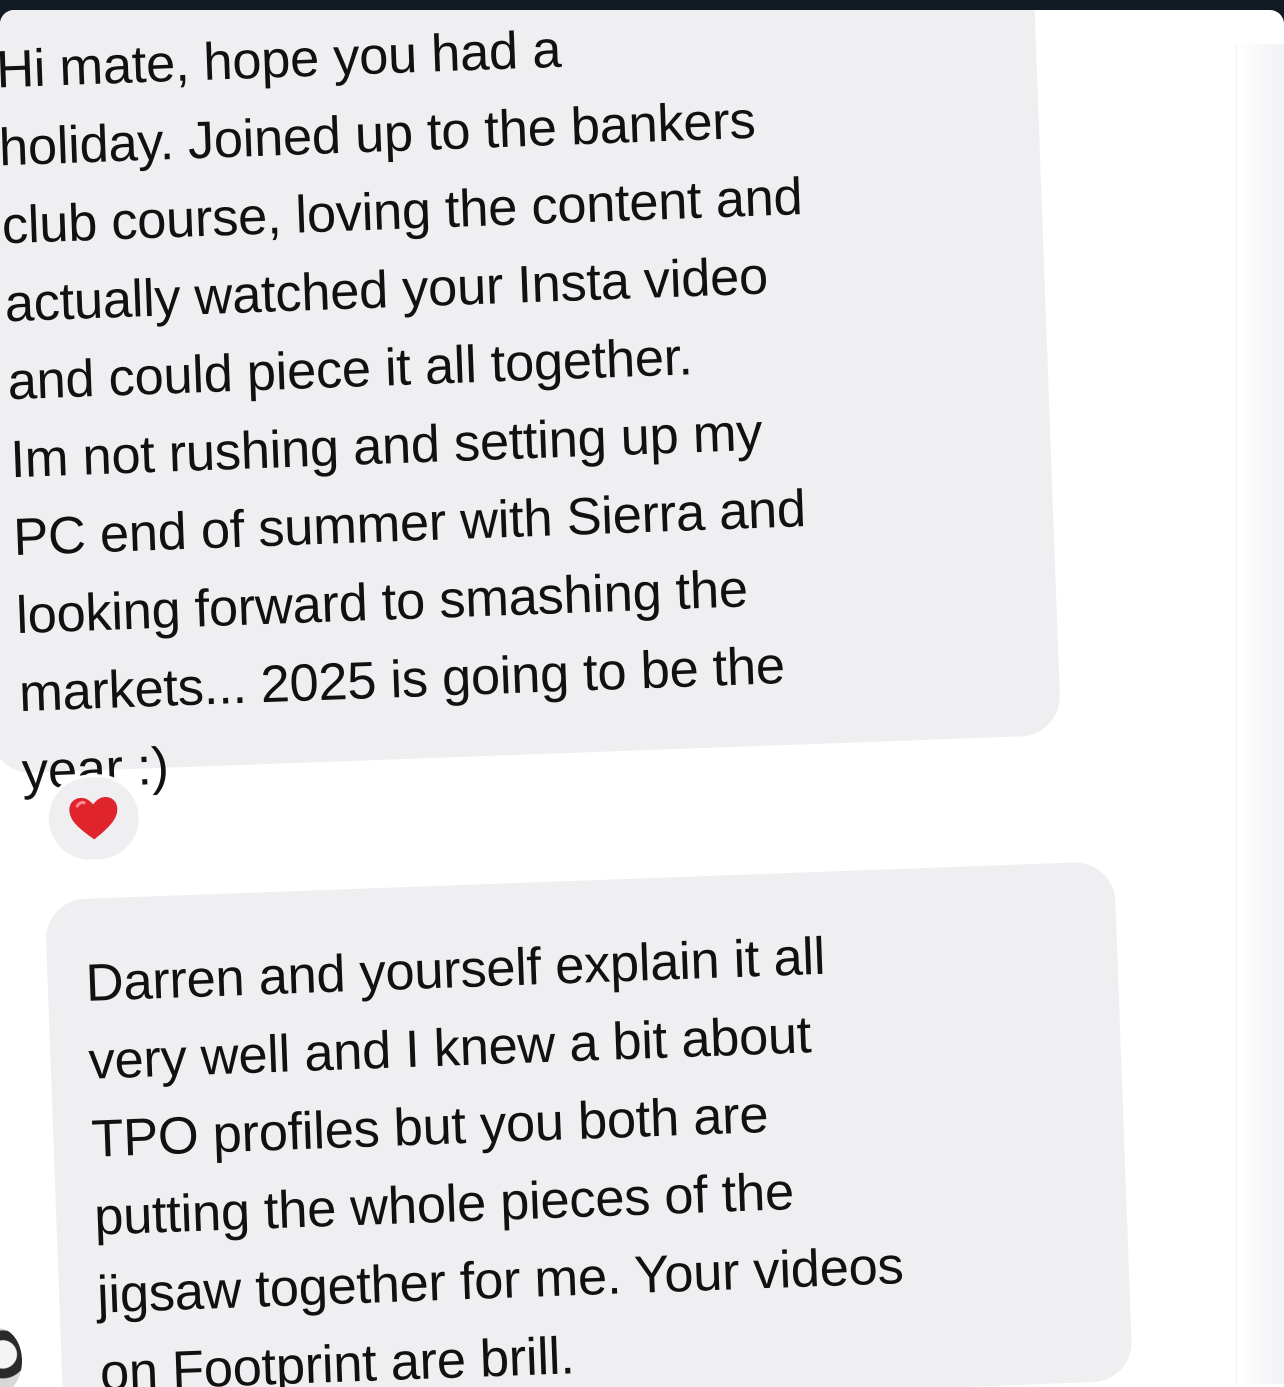 The width and height of the screenshot is (1284, 1387). I want to click on heart-reaction, so click(94, 818).